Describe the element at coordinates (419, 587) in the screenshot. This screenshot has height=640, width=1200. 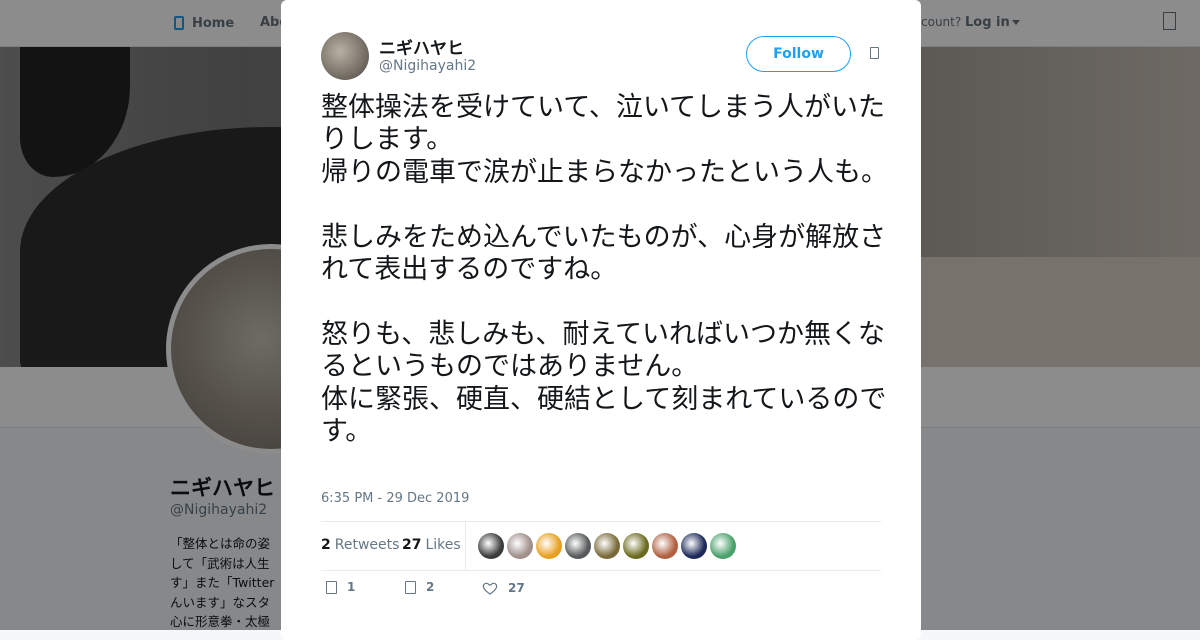
I see `retweet-action: 2` at that location.